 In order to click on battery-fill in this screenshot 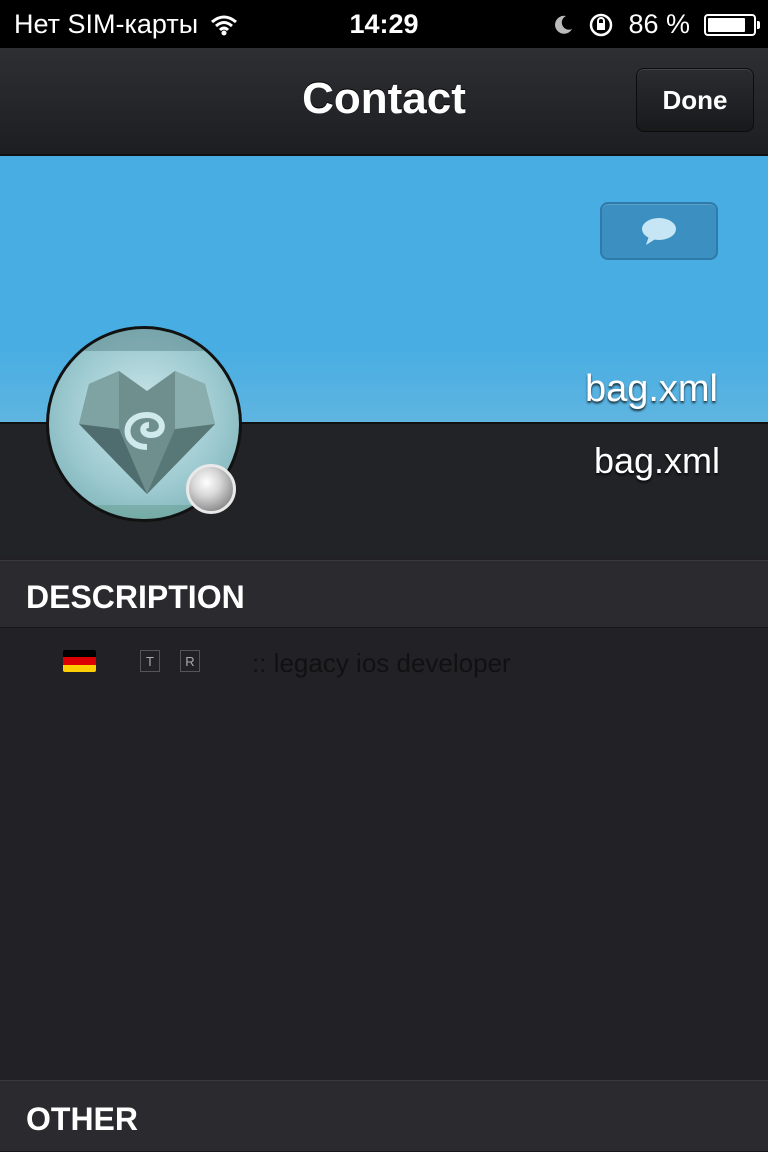, I will do `click(727, 24)`.